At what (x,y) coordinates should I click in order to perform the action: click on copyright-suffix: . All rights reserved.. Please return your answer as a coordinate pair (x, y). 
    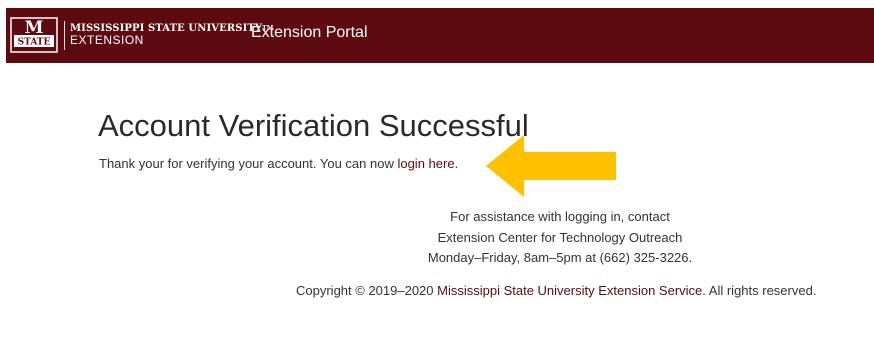
    Looking at the image, I should click on (759, 290).